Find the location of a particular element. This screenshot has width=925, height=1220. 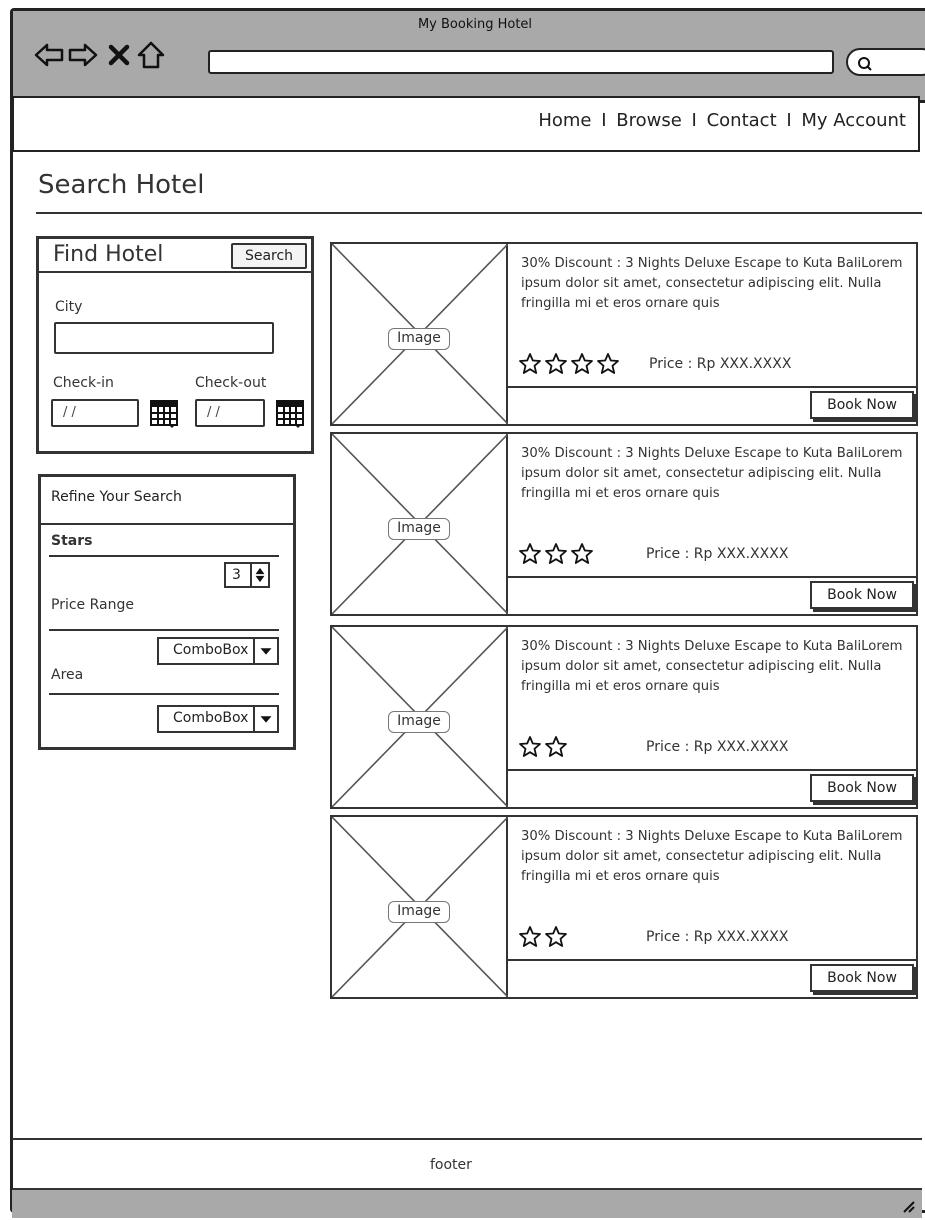

nav-my-account: My Account is located at coordinates (853, 120).